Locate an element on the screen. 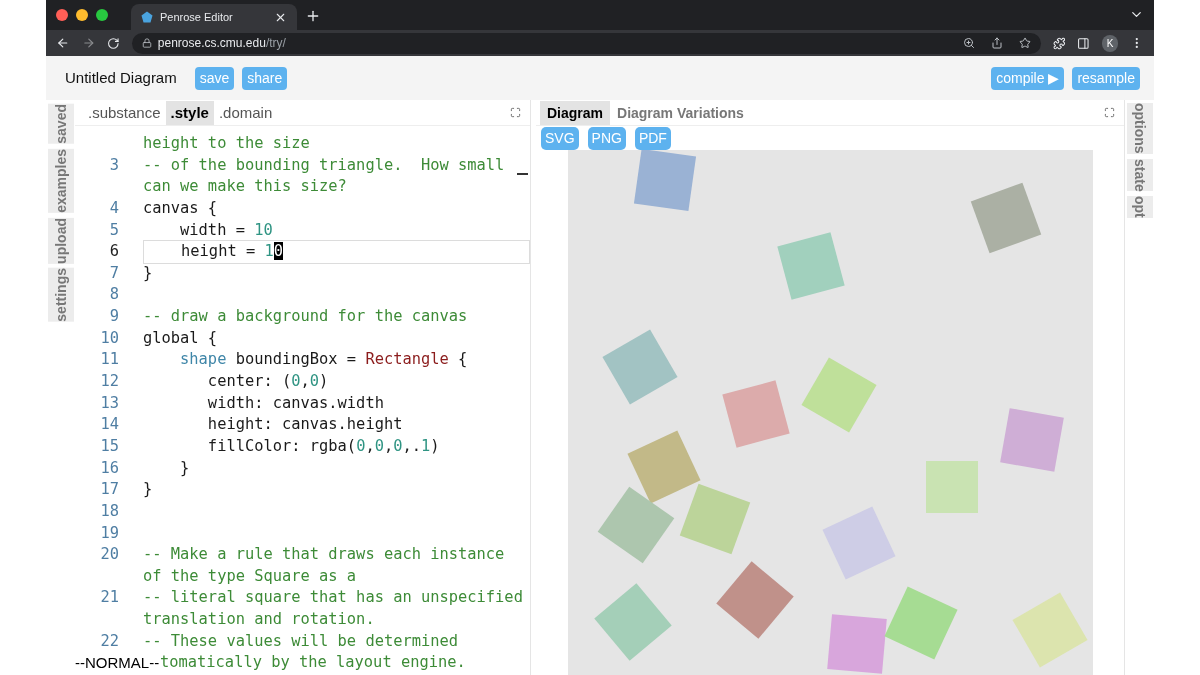 The image size is (1200, 675). editor-tab: .domain is located at coordinates (245, 113).